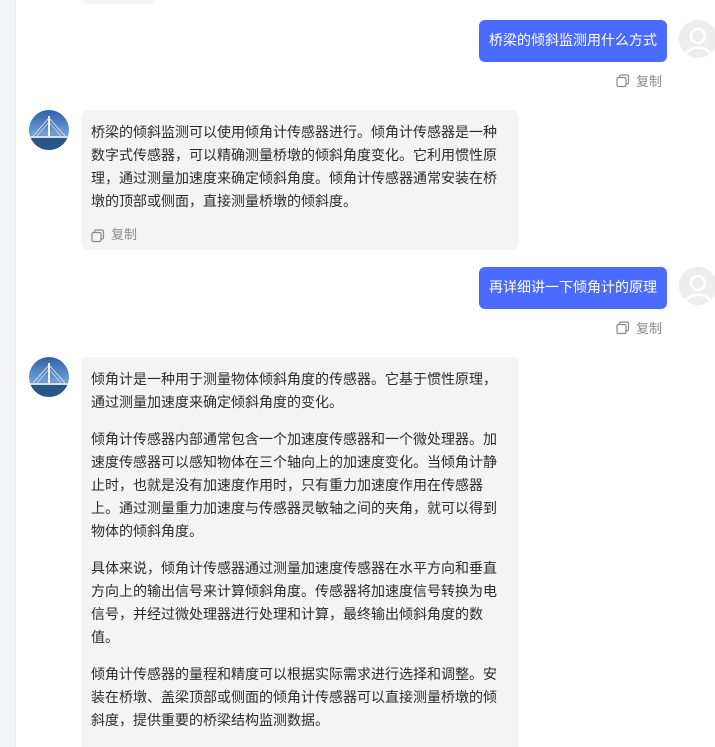 The height and width of the screenshot is (747, 715). Describe the element at coordinates (118, 2) in the screenshot. I see `previous-message-stub` at that location.